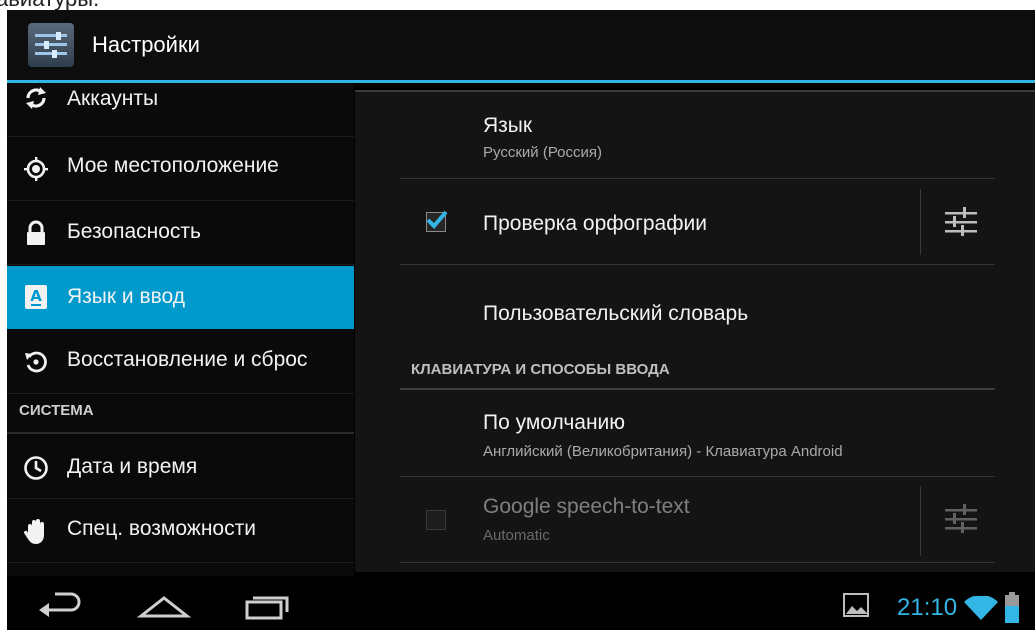 The image size is (1035, 630). Describe the element at coordinates (132, 466) in the screenshot. I see `sidebar-item-label: Дата и время` at that location.